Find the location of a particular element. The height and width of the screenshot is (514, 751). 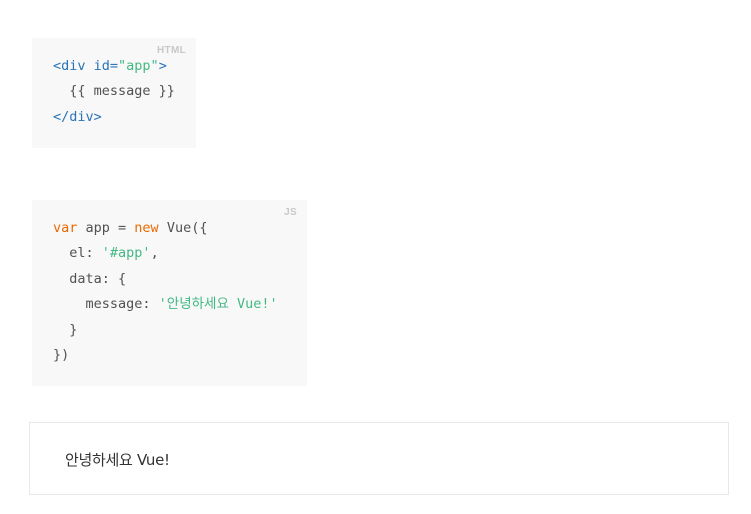

el-value: '#app' is located at coordinates (126, 253).